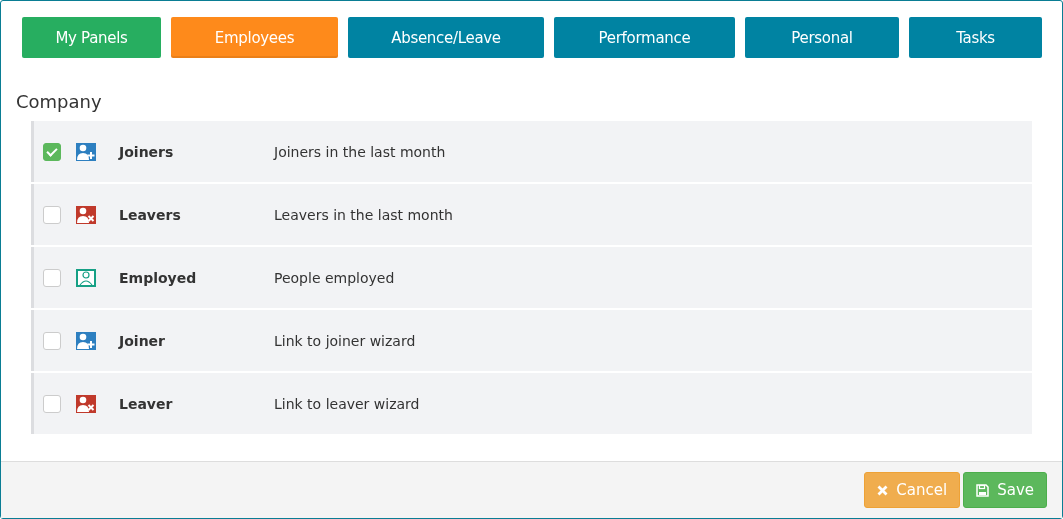 Image resolution: width=1063 pixels, height=519 pixels. Describe the element at coordinates (975, 37) in the screenshot. I see `tab: Tasks` at that location.